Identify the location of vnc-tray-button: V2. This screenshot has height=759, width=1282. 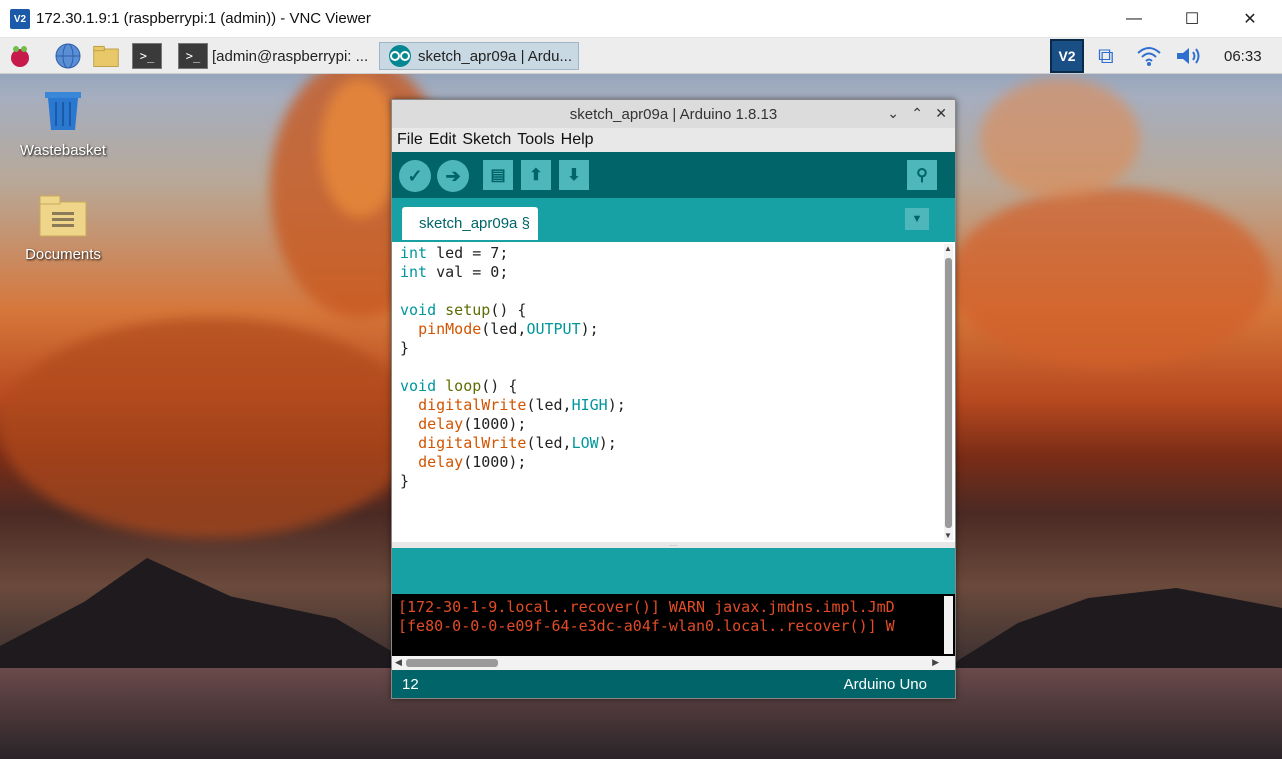
(1067, 56).